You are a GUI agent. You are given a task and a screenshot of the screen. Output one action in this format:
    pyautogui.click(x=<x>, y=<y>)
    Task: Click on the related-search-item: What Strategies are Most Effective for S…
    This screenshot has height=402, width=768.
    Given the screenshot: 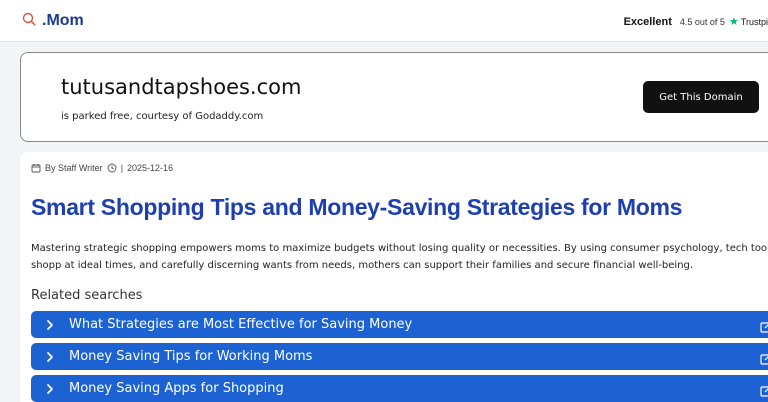 What is the action you would take?
    pyautogui.click(x=399, y=324)
    